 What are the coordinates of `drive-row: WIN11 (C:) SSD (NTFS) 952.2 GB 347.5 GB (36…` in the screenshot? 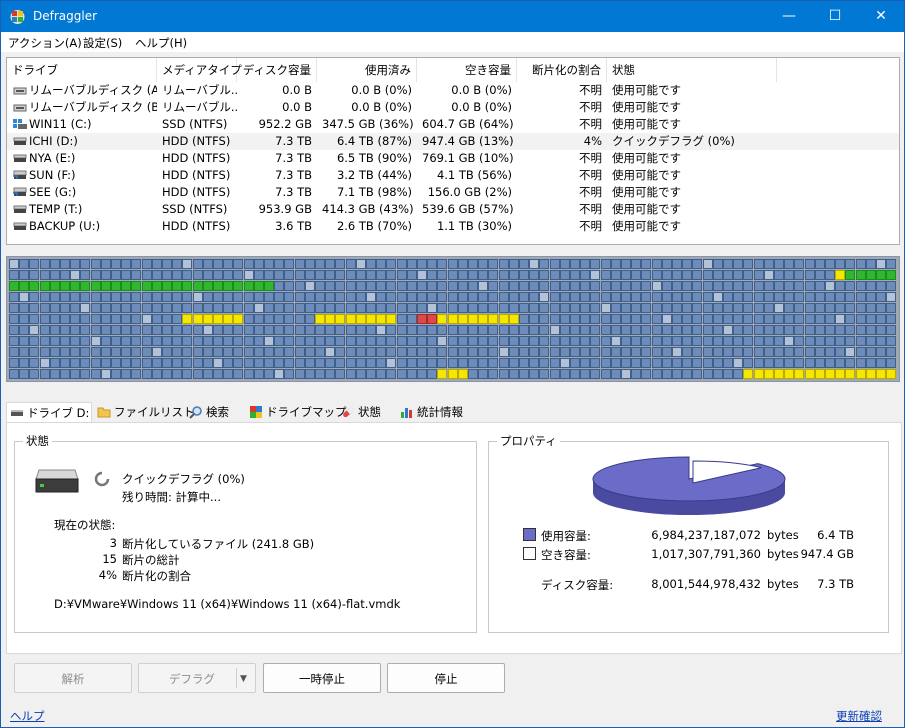 It's located at (453, 124).